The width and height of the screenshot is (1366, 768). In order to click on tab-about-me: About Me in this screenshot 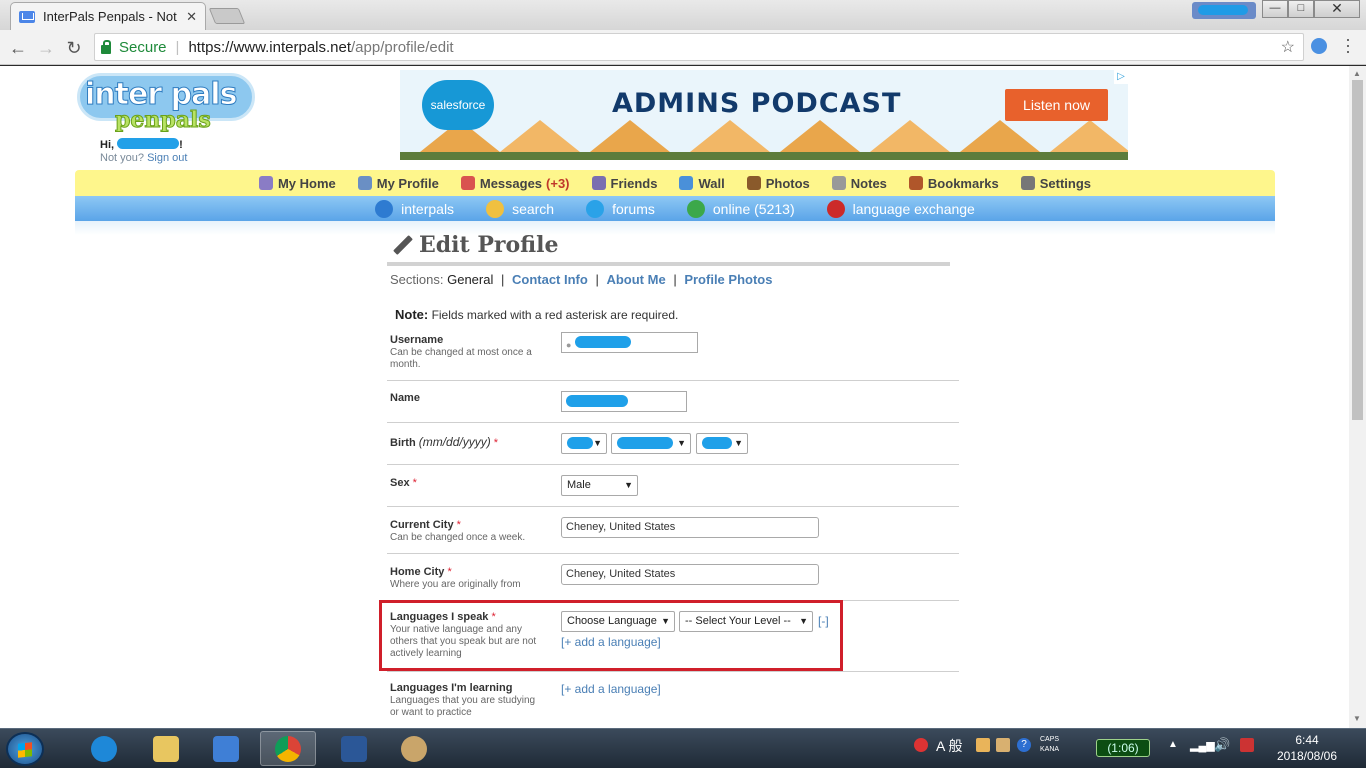, I will do `click(635, 279)`.